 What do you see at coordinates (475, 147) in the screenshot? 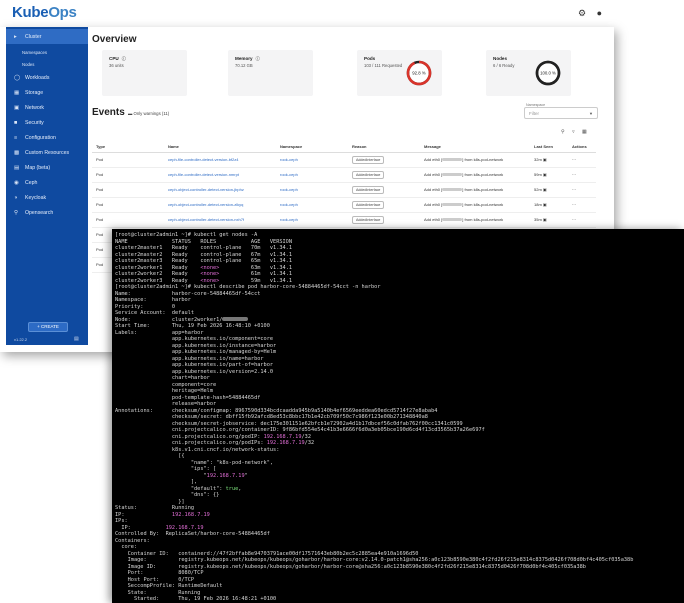
I see `column-header-message: Message` at bounding box center [475, 147].